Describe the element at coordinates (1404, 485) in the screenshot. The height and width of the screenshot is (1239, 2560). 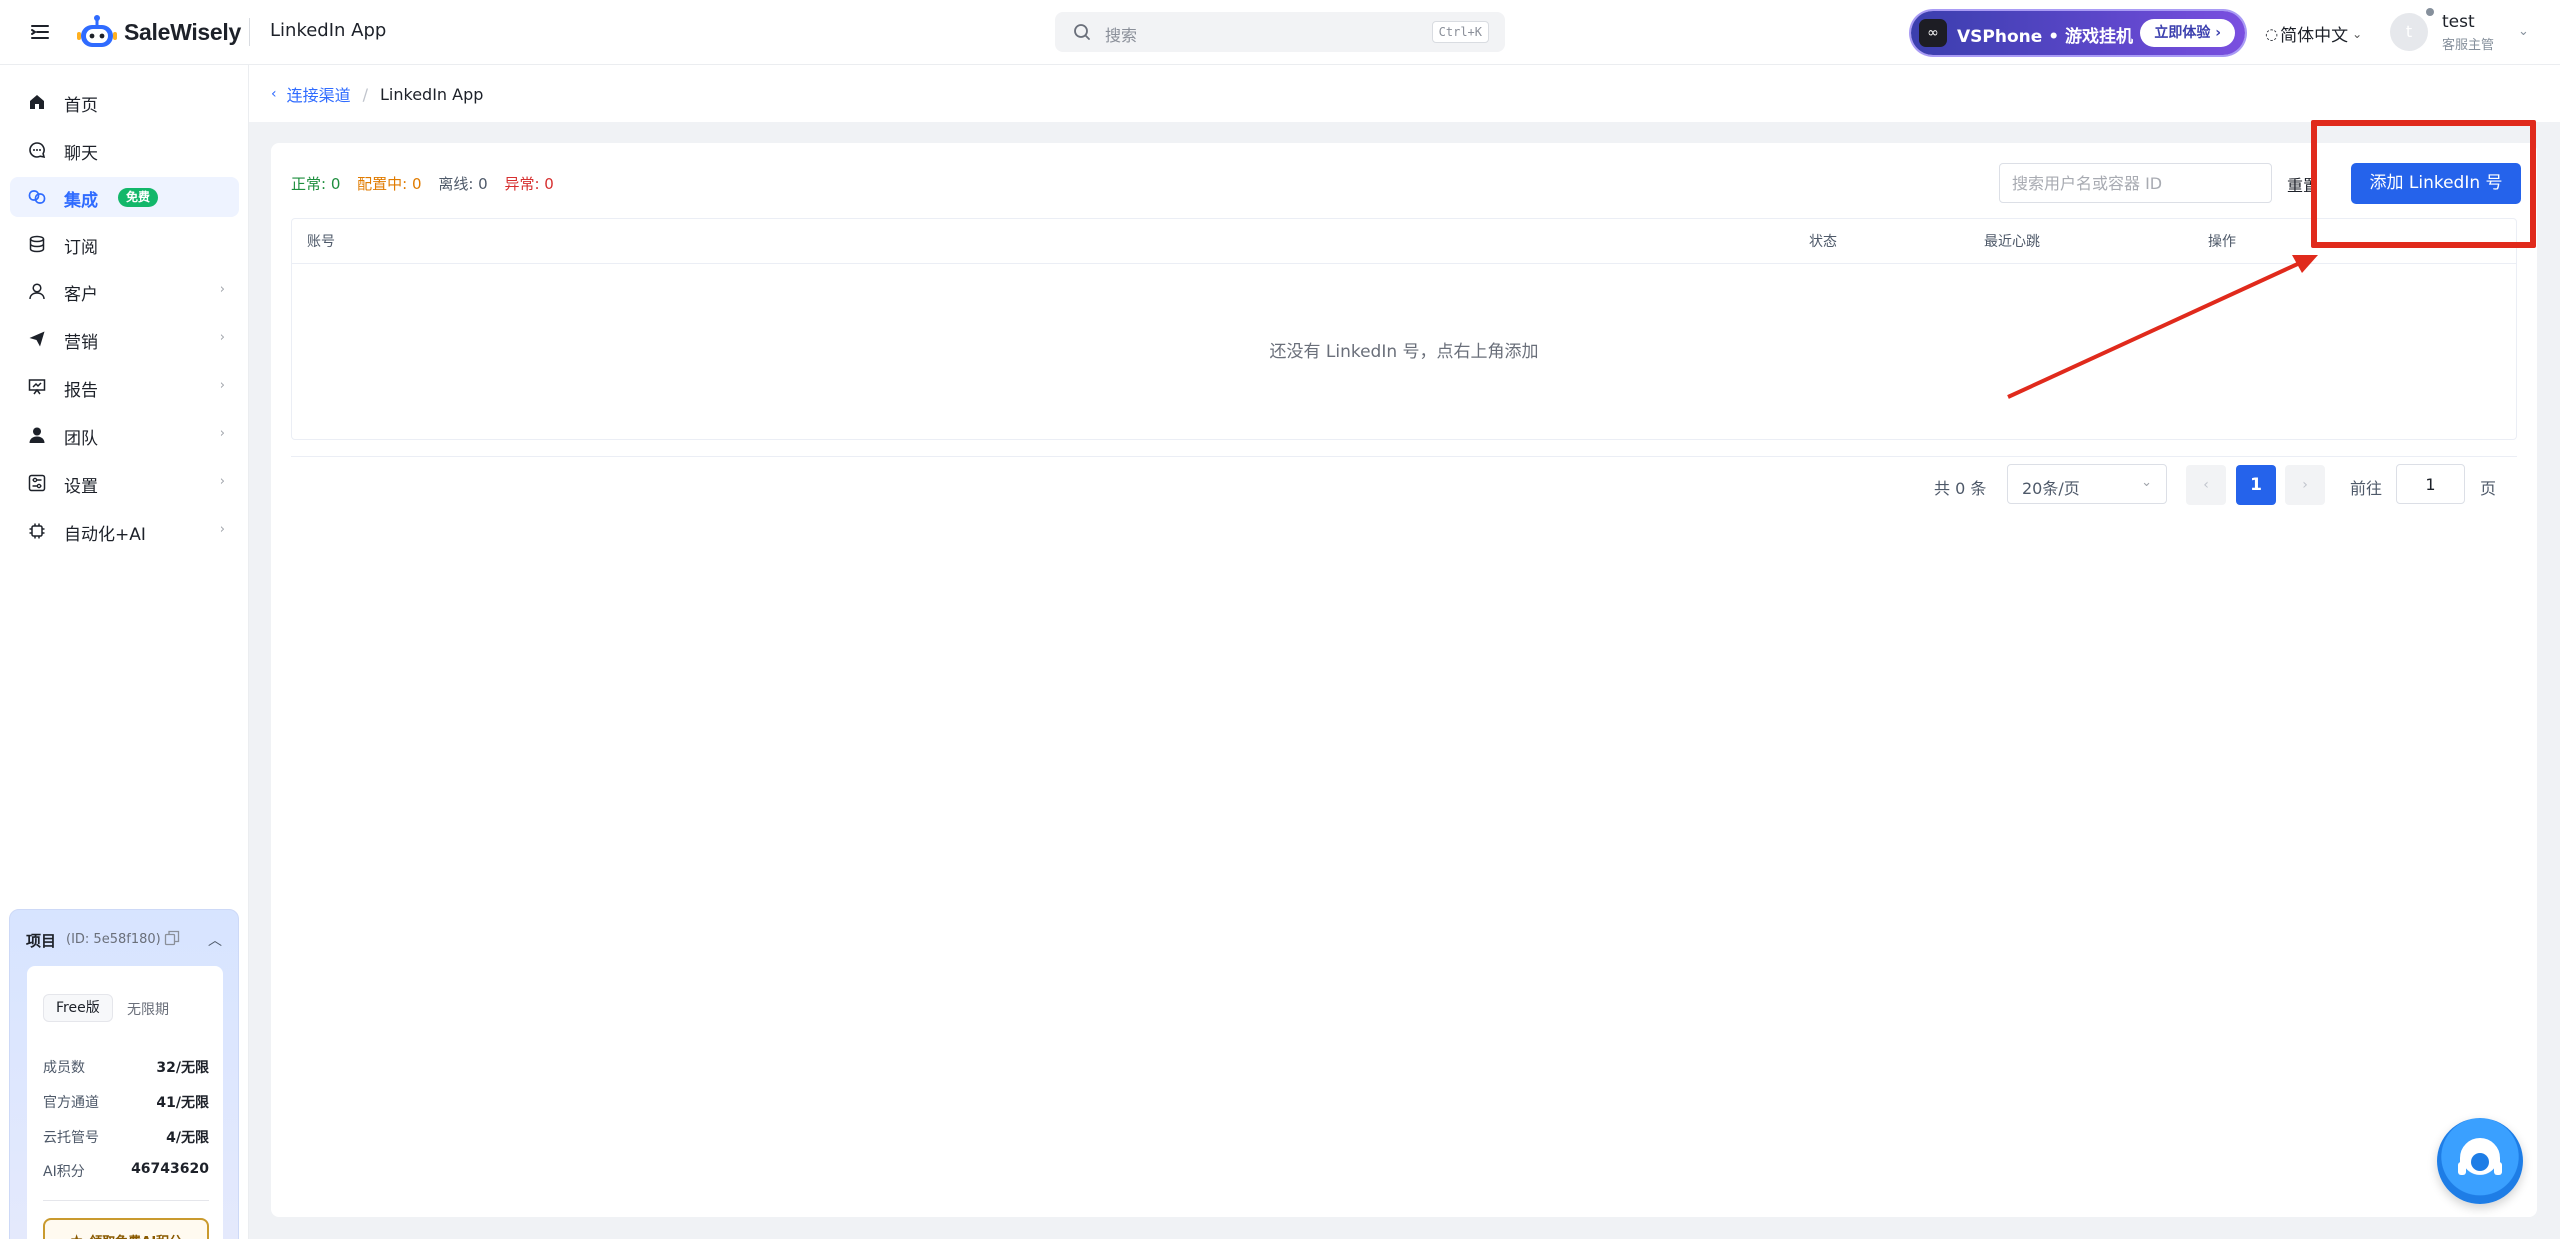
I see `pagination: 共 0 条 20条/页 ⌄ ‹ 1 › 前往 页` at that location.